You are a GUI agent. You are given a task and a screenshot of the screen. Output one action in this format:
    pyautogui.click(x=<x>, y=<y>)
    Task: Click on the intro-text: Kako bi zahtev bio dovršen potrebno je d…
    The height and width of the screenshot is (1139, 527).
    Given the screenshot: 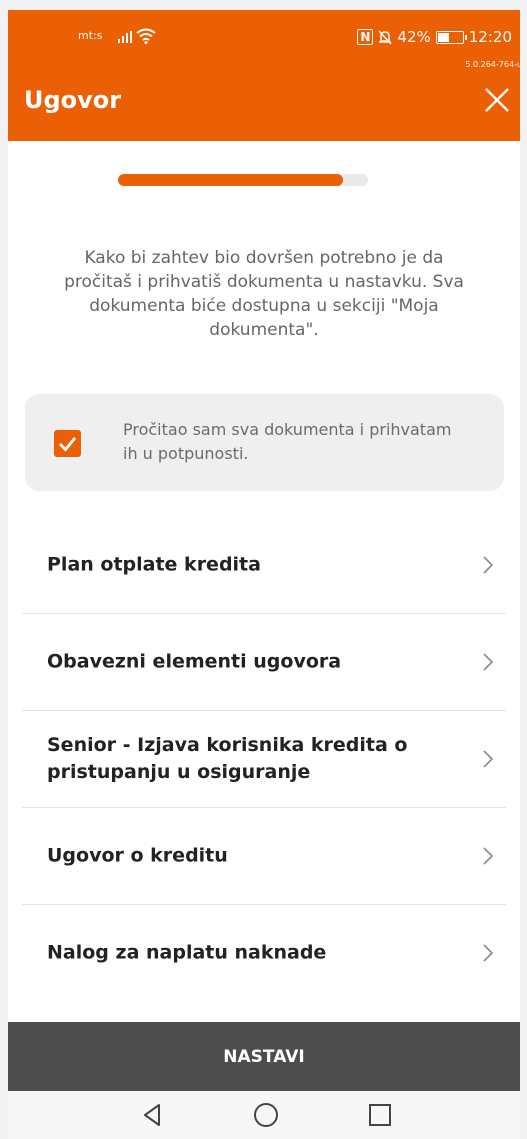 What is the action you would take?
    pyautogui.click(x=264, y=294)
    